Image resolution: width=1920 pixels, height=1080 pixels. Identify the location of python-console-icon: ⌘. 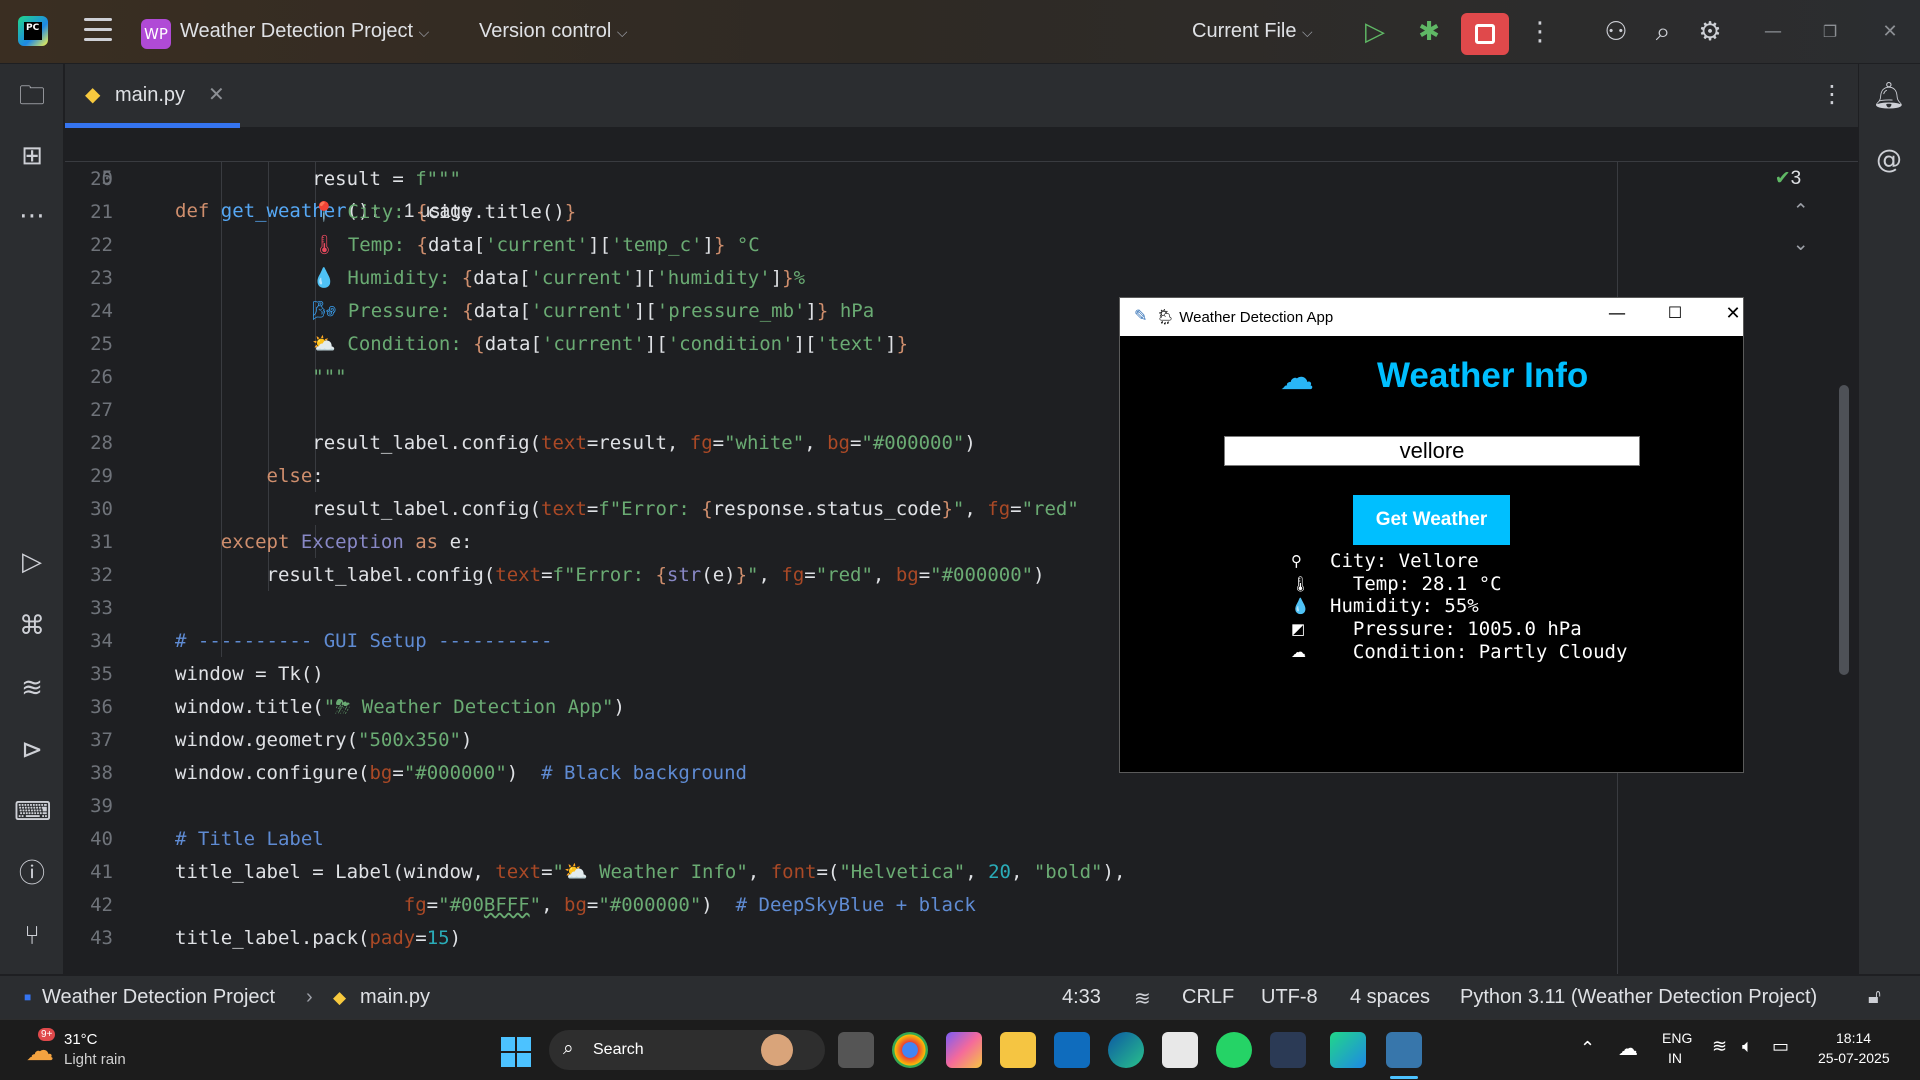
(32, 626).